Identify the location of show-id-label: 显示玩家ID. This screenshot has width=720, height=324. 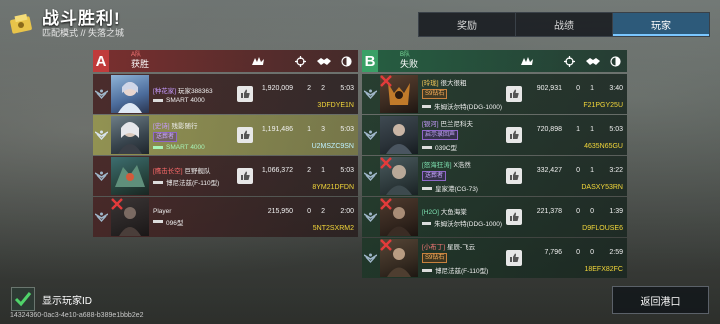
(67, 301).